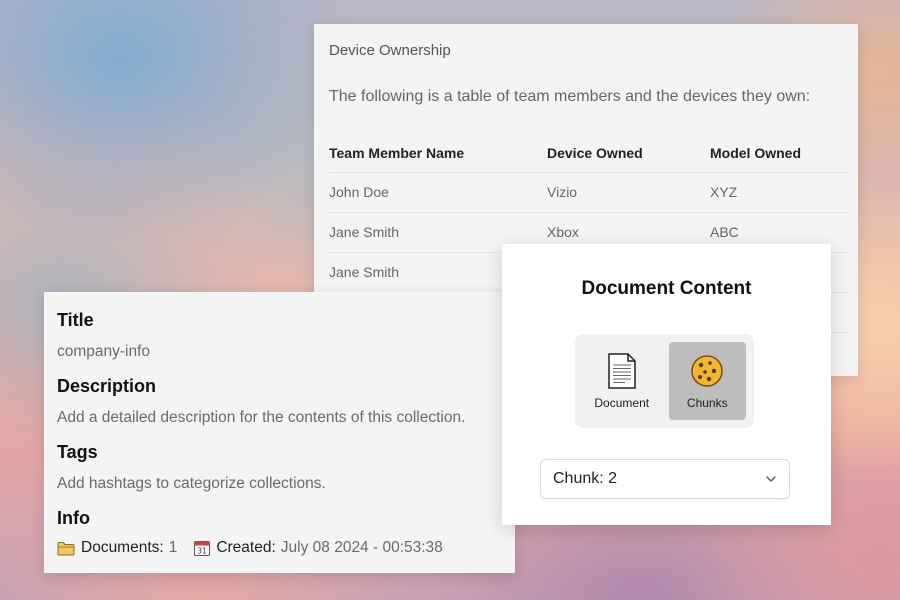 The image size is (900, 600). Describe the element at coordinates (779, 153) in the screenshot. I see `column-header-model: Model Owned` at that location.